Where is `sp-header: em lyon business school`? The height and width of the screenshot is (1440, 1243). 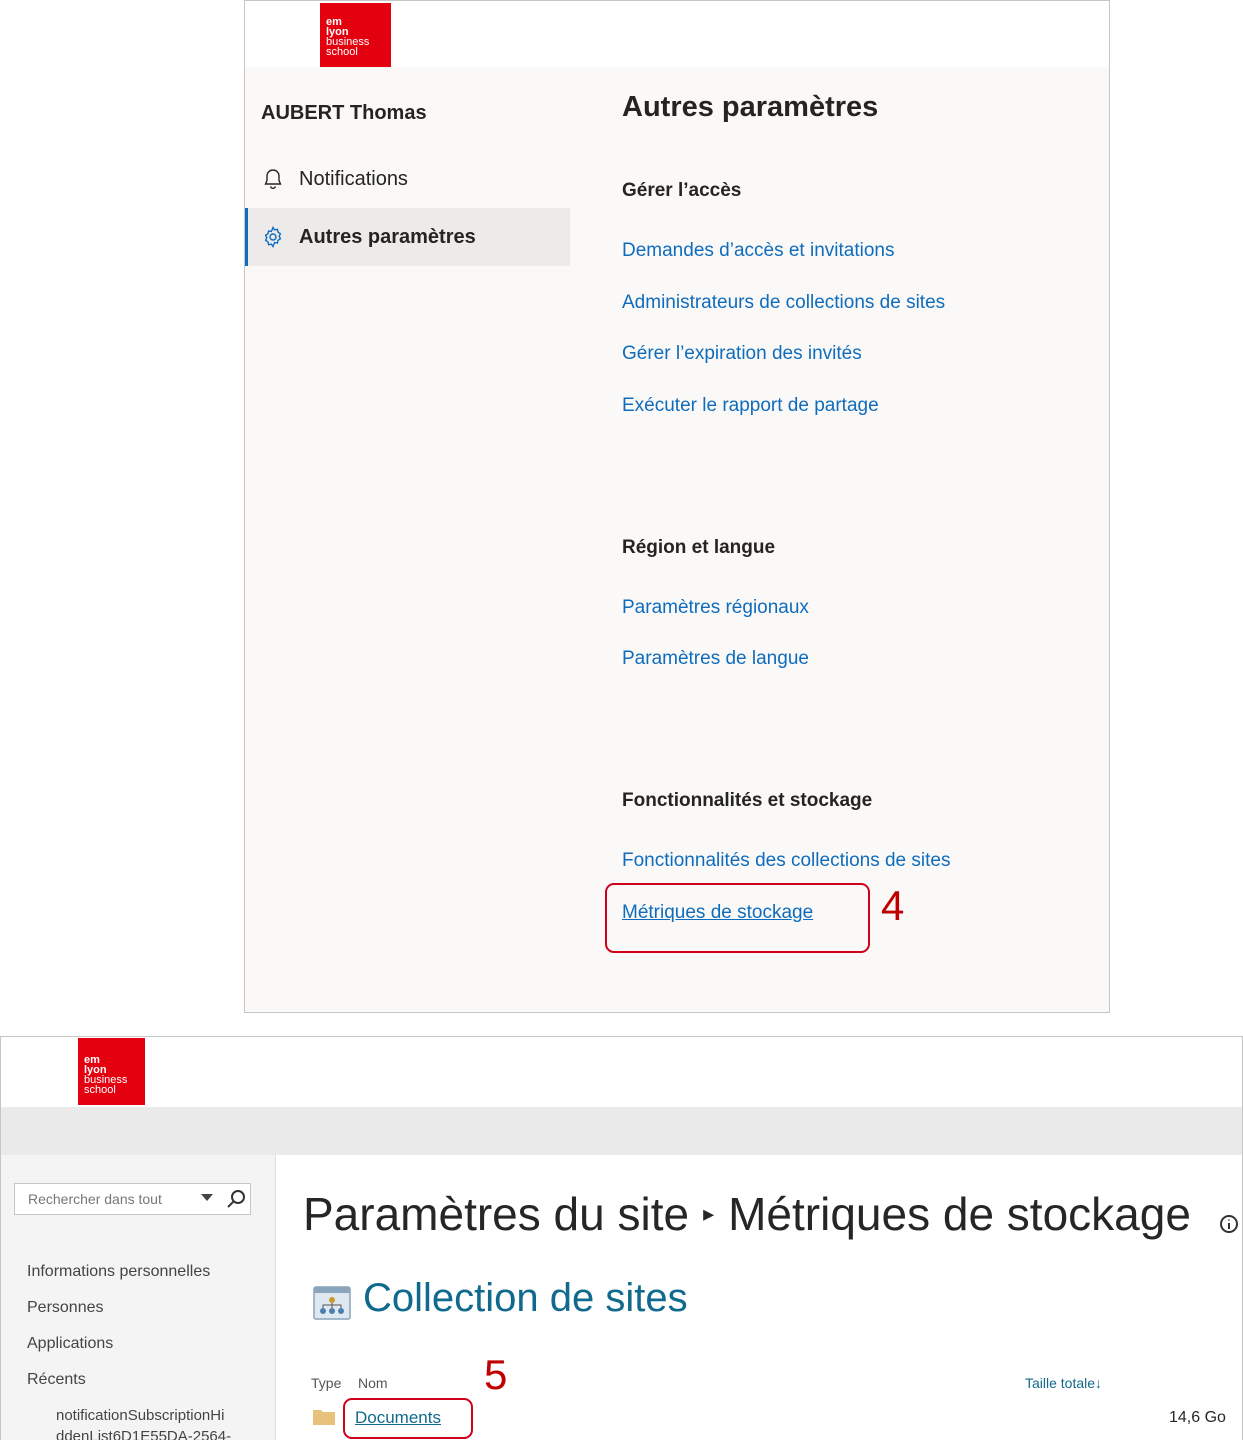
sp-header: em lyon business school is located at coordinates (621, 1072).